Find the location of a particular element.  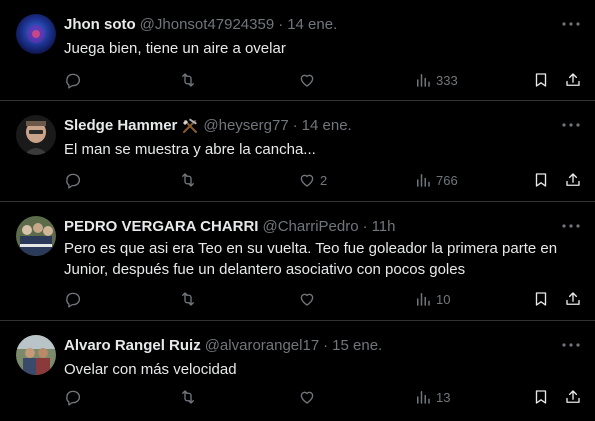

views-count: 10 is located at coordinates (443, 299).